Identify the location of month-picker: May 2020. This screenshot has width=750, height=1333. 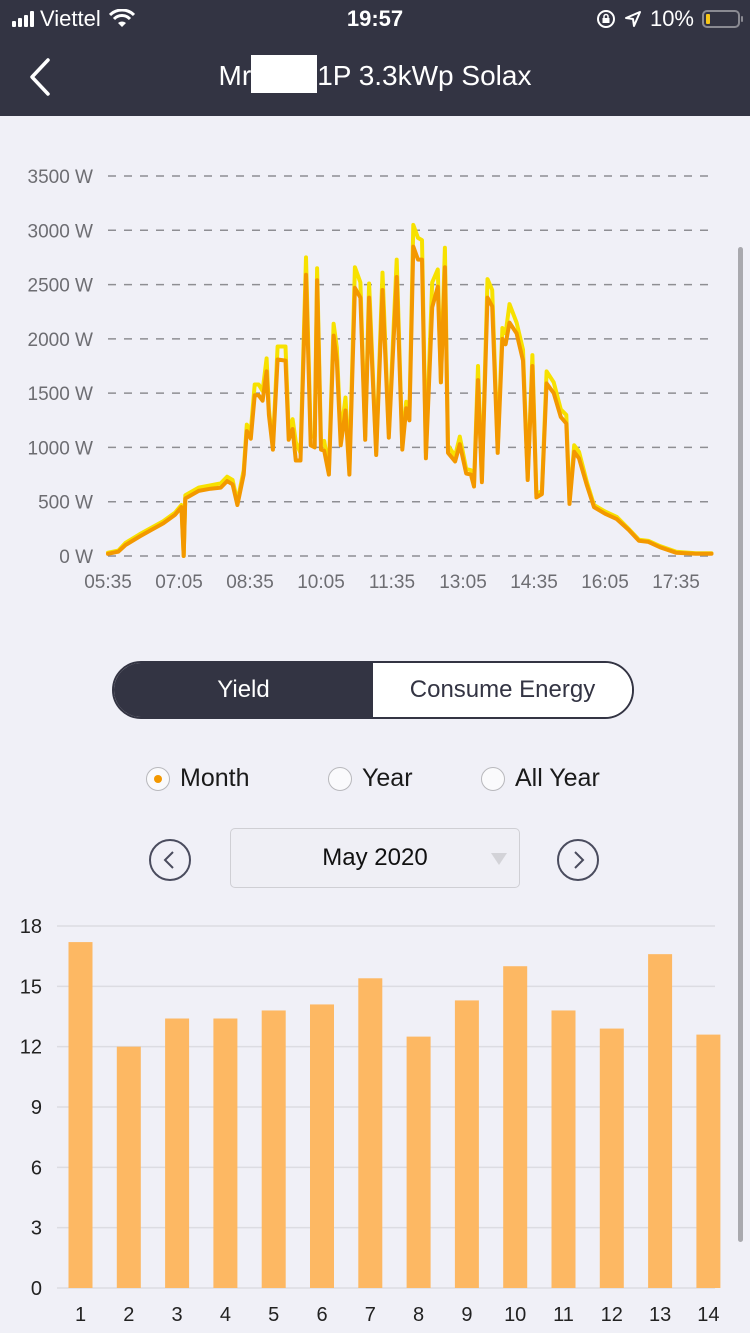
(375, 858).